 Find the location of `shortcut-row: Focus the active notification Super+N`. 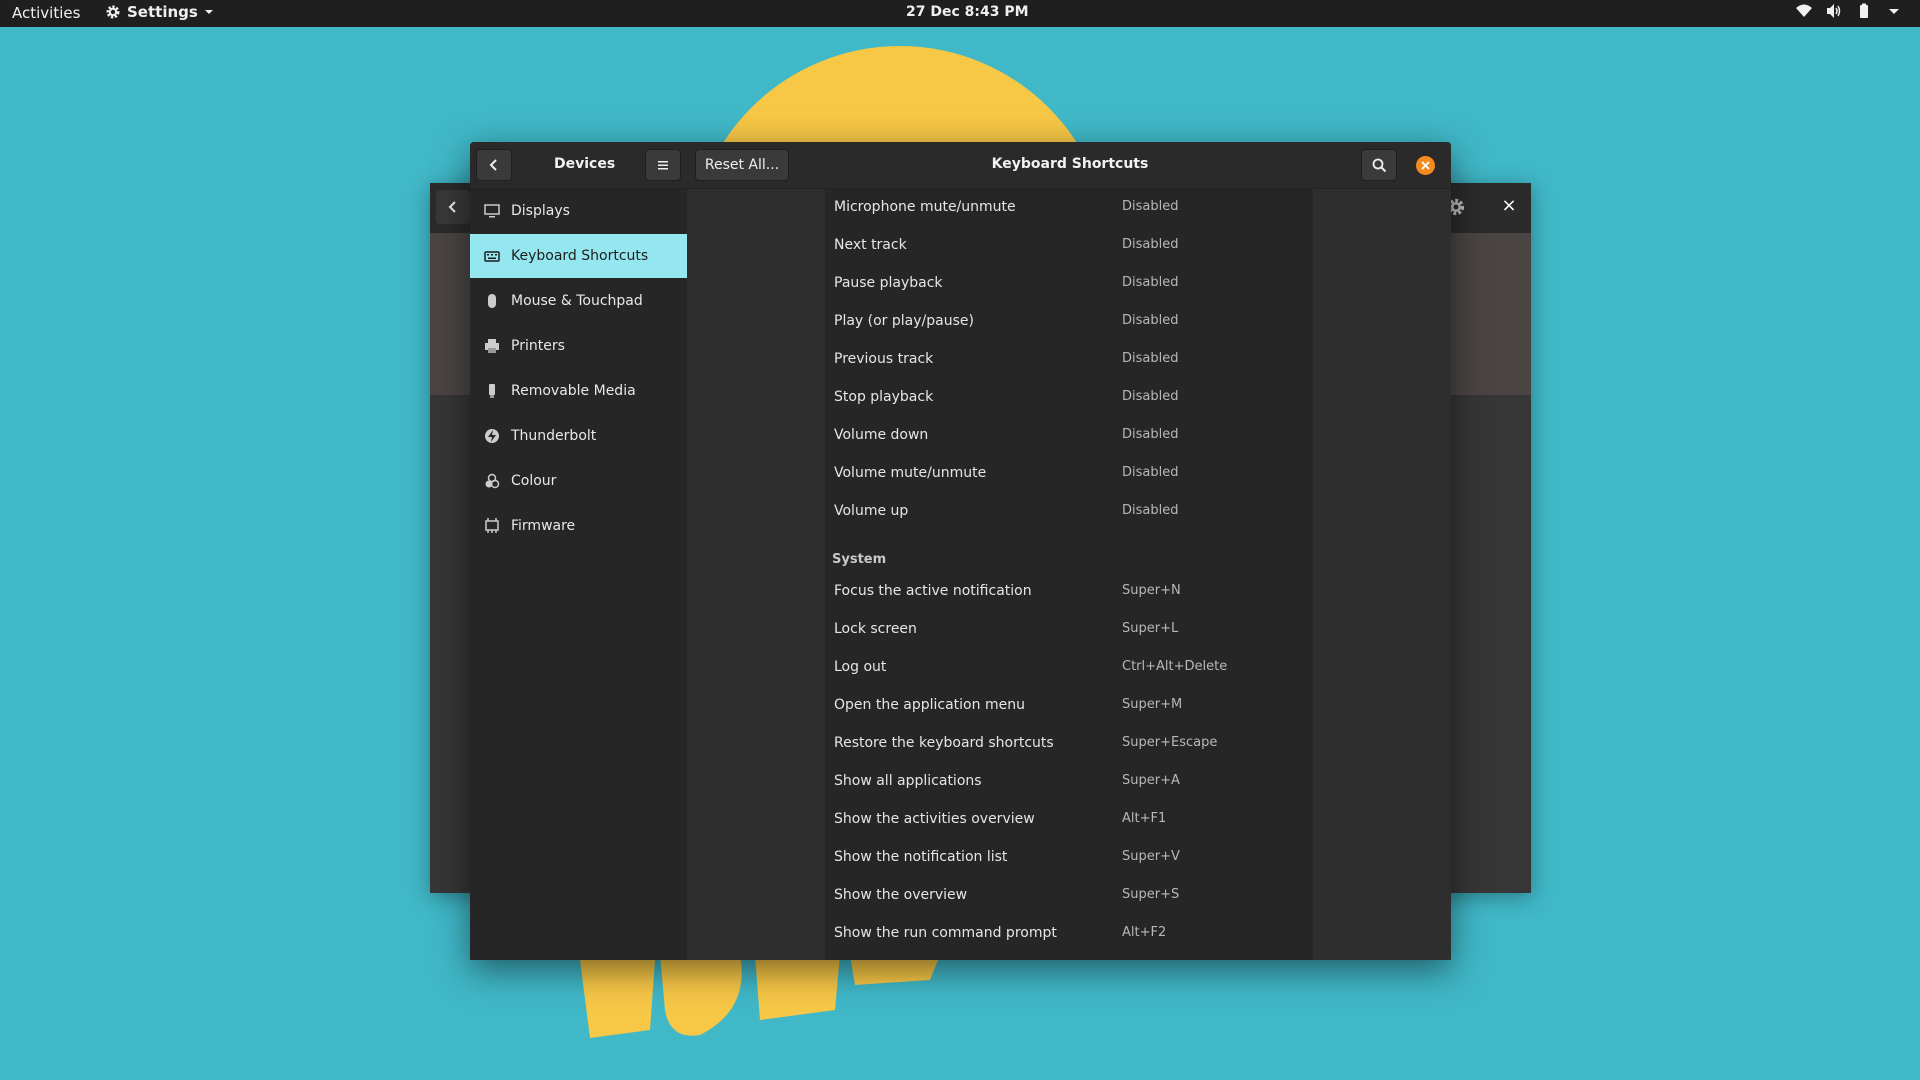

shortcut-row: Focus the active notification Super+N is located at coordinates (1069, 592).